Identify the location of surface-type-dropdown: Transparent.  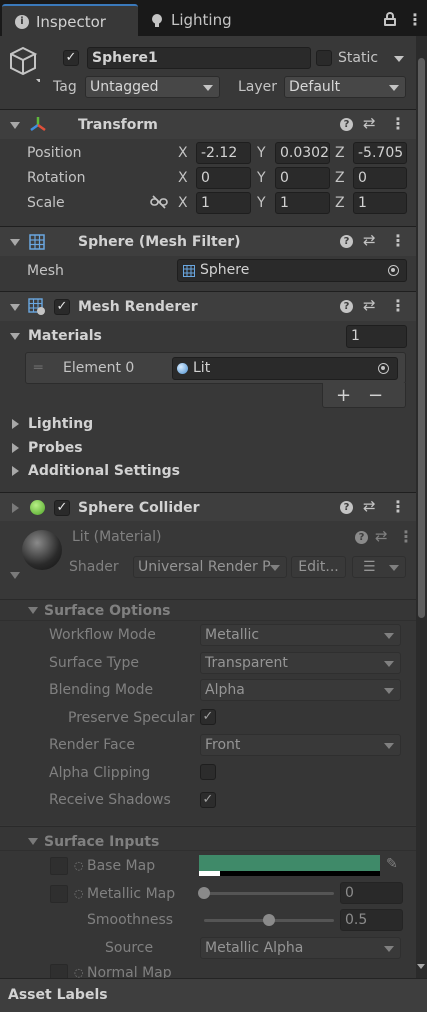
(300, 663).